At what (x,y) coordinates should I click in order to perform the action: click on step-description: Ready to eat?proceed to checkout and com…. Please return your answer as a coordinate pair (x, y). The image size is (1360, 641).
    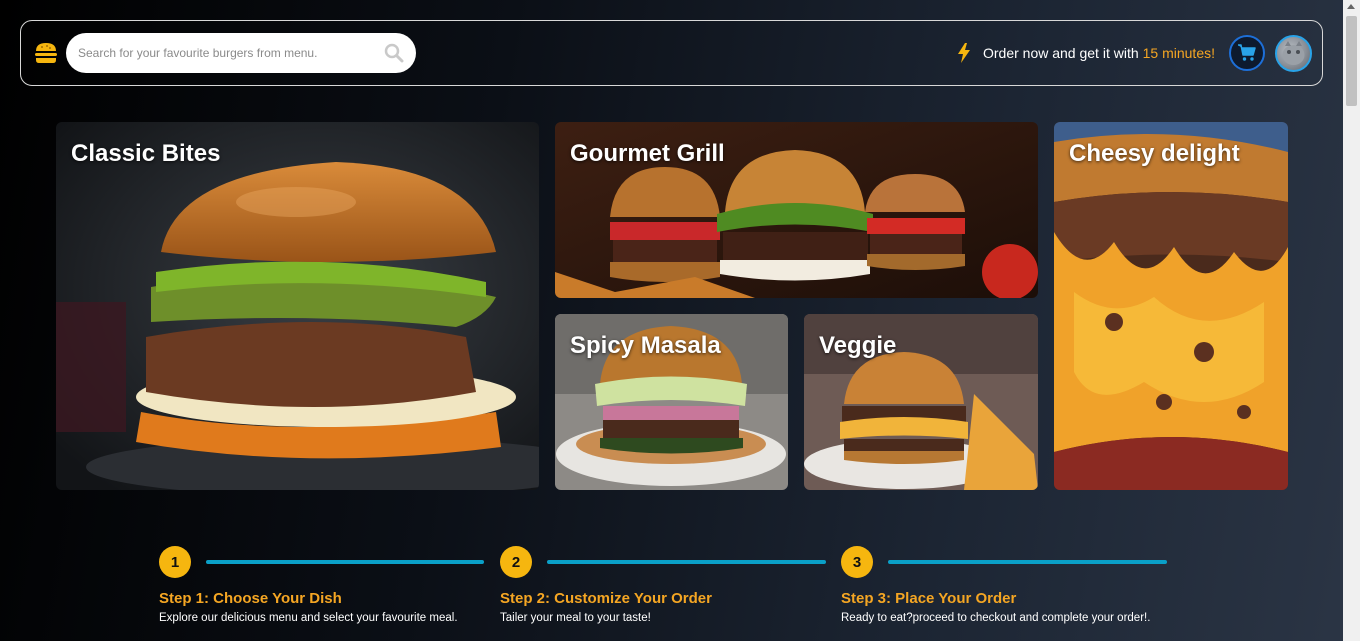
    Looking at the image, I should click on (996, 618).